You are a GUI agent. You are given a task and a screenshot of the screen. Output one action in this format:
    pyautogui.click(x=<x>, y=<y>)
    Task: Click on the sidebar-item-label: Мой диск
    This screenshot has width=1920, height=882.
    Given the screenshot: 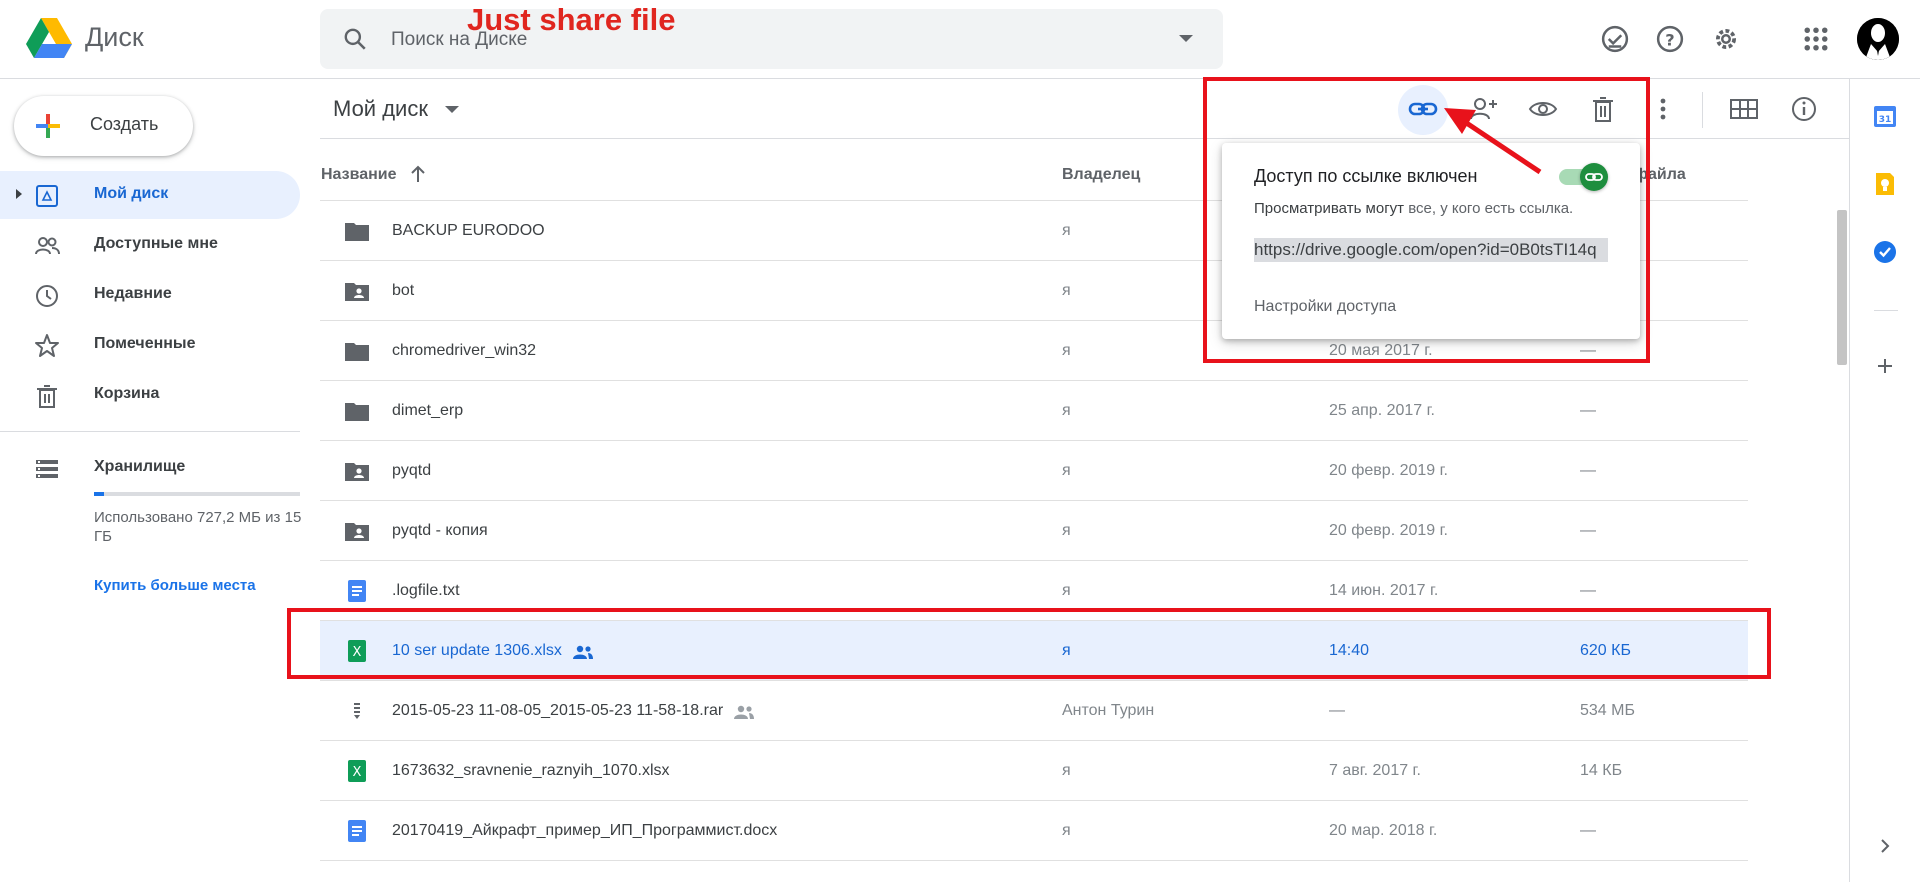 What is the action you would take?
    pyautogui.click(x=131, y=193)
    